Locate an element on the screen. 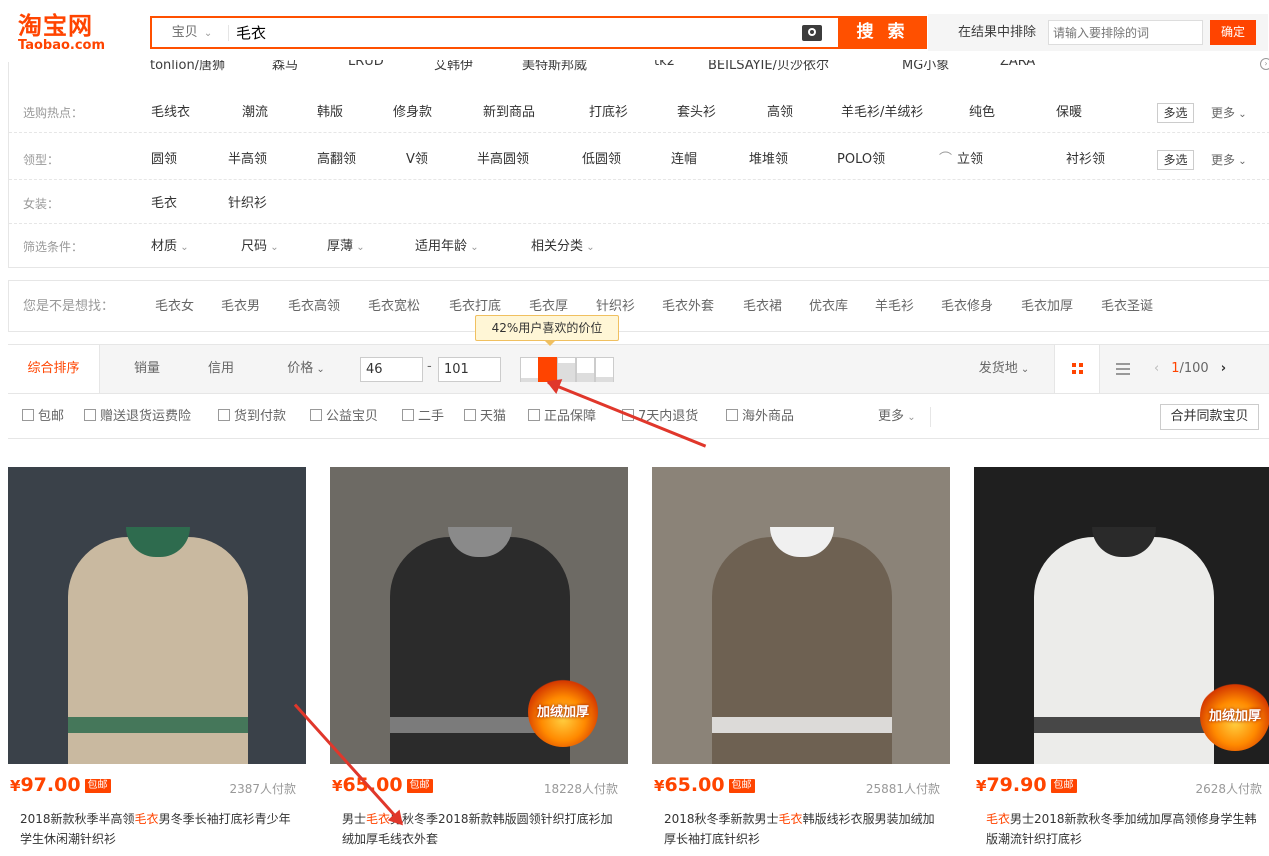  filter-dropdown: 尺码 is located at coordinates (260, 247).